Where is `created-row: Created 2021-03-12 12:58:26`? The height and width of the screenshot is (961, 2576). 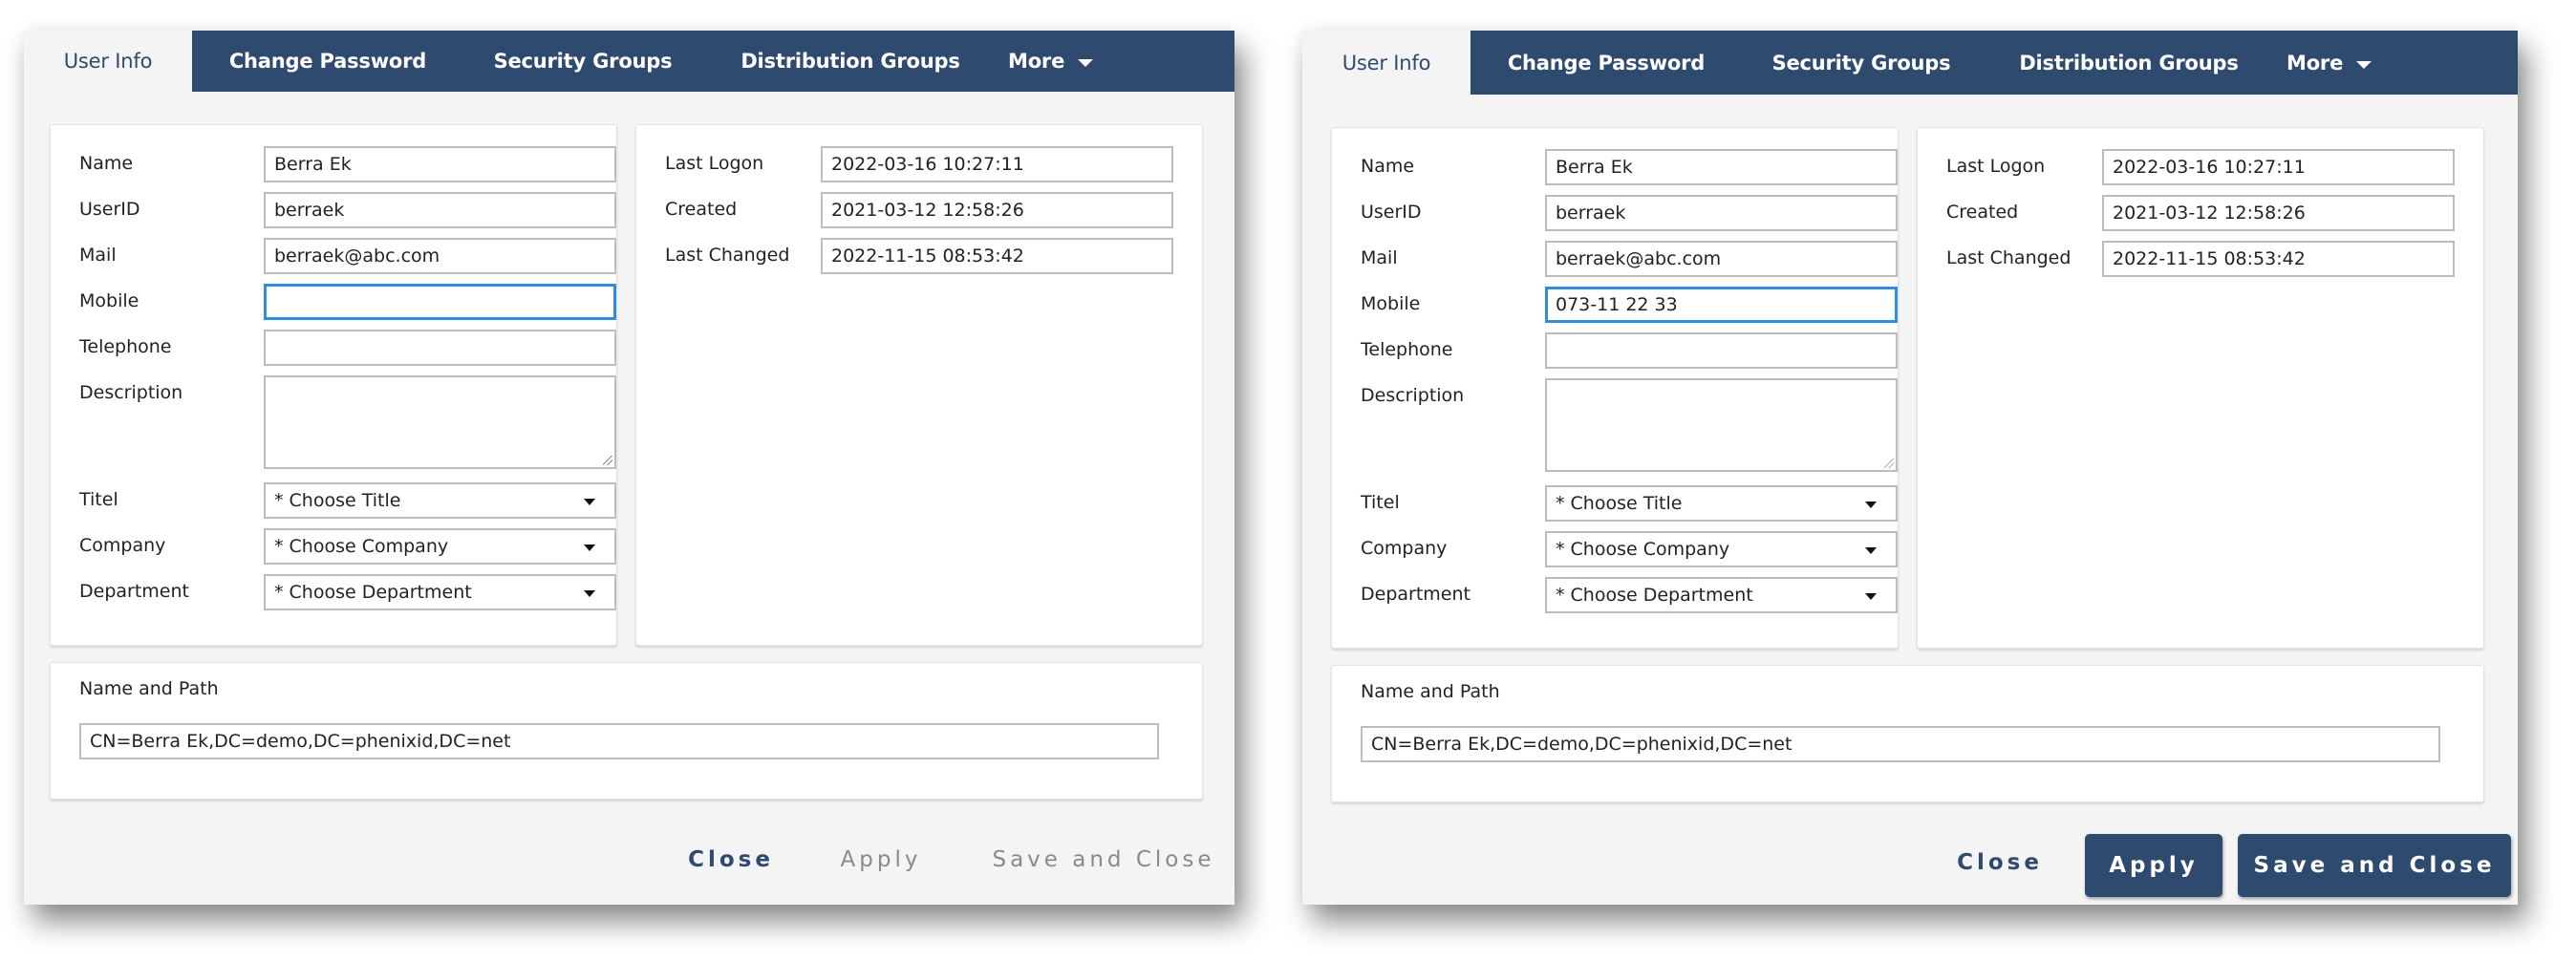 created-row: Created 2021-03-12 12:58:26 is located at coordinates (932, 210).